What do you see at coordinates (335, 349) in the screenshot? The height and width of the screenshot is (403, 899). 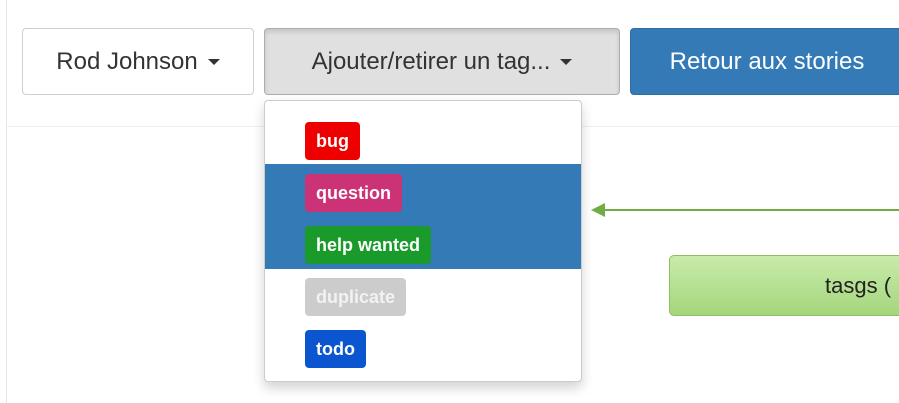 I see `tag-item-todo: todo` at bounding box center [335, 349].